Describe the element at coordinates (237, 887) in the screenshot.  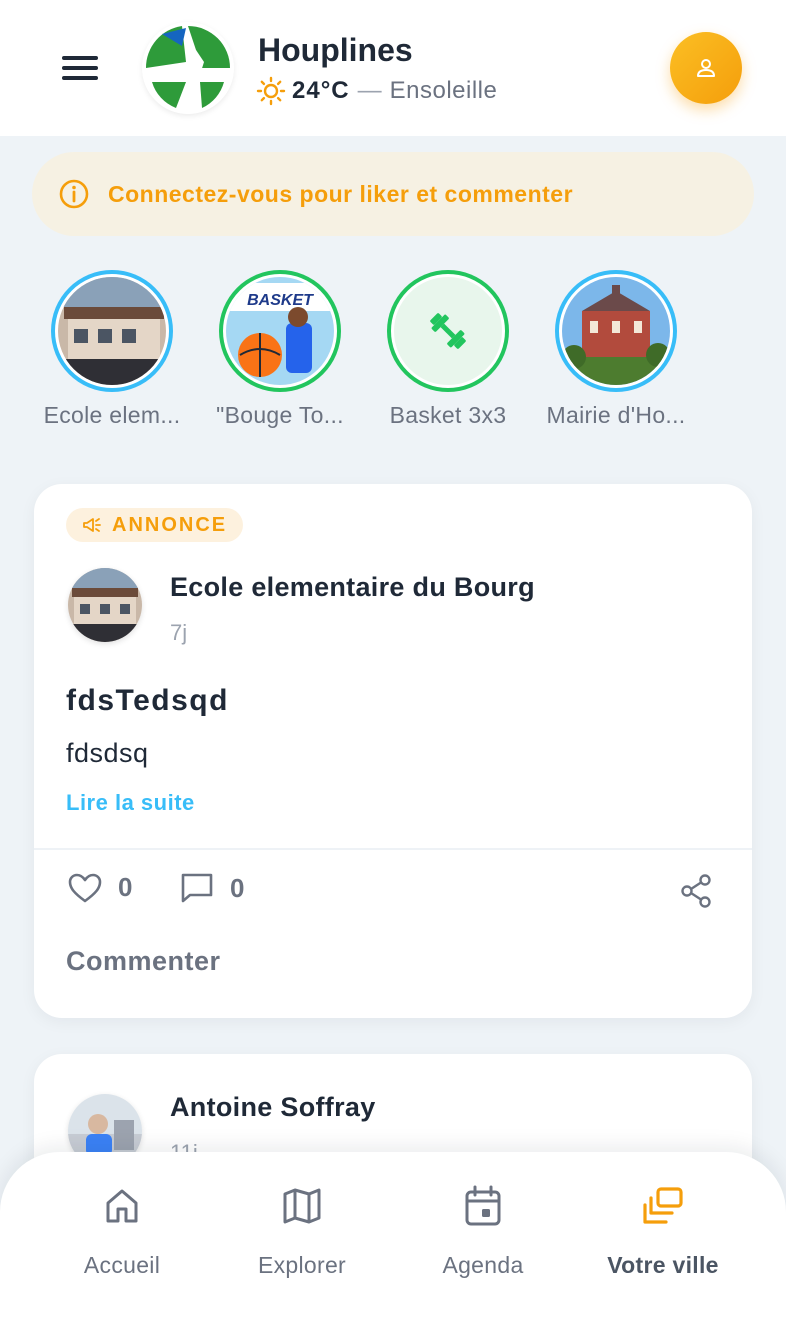
I see `comment-count: 0` at that location.